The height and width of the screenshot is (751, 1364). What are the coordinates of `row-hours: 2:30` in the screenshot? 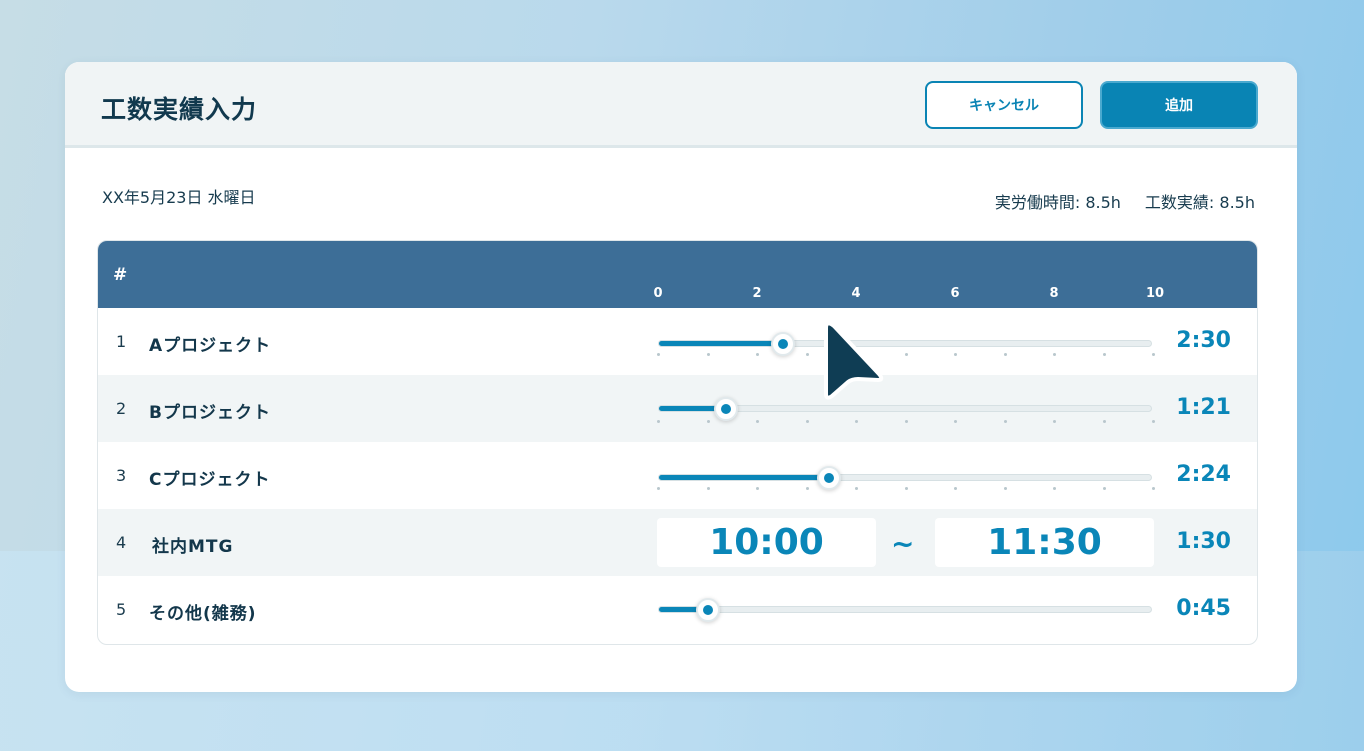 It's located at (1203, 340).